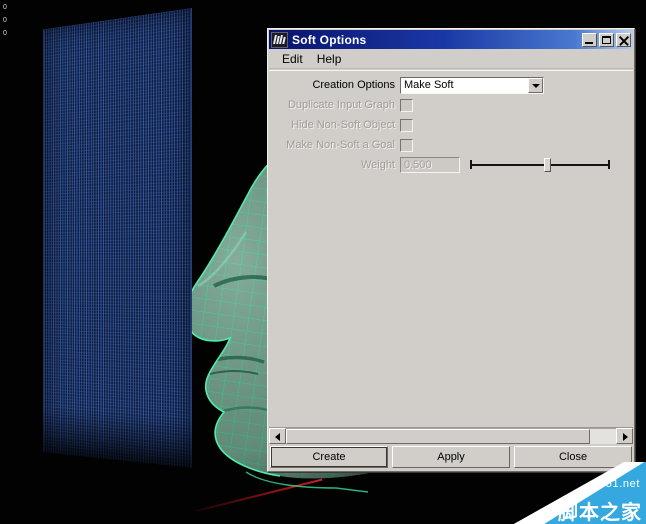 Image resolution: width=646 pixels, height=524 pixels. I want to click on creation-options-dropdown: Make Soft, so click(472, 85).